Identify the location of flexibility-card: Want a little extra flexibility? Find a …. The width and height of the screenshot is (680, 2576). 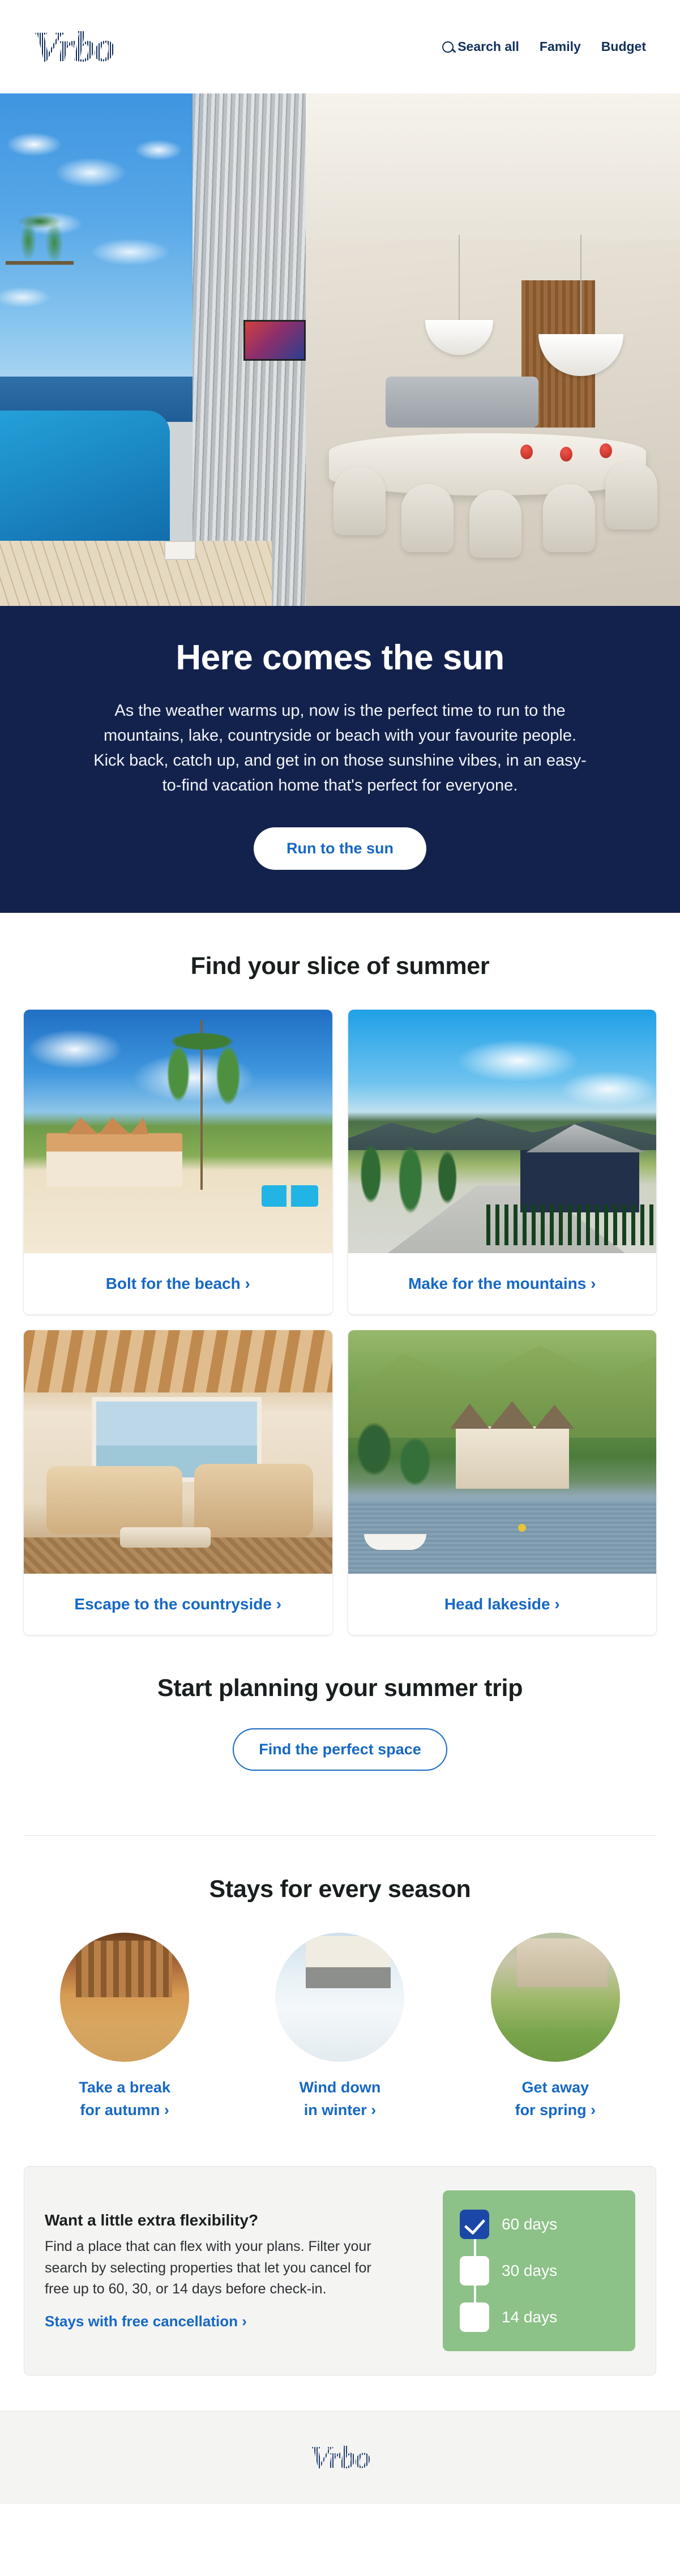
(340, 2271).